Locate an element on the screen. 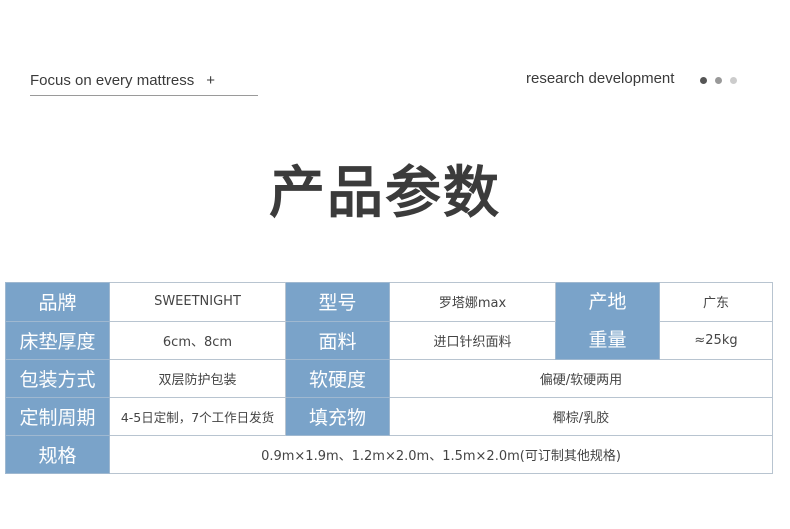 This screenshot has height=529, width=790. tagline-underline is located at coordinates (144, 95).